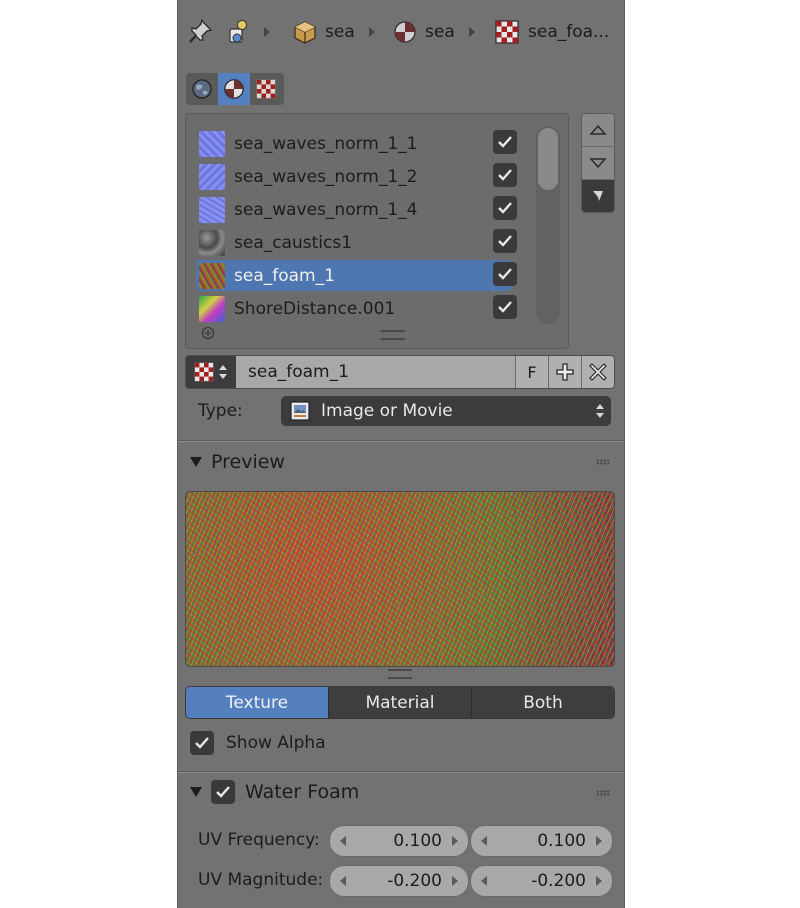 This screenshot has width=800, height=908. I want to click on list-item-label: ShoreDistance.001, so click(315, 308).